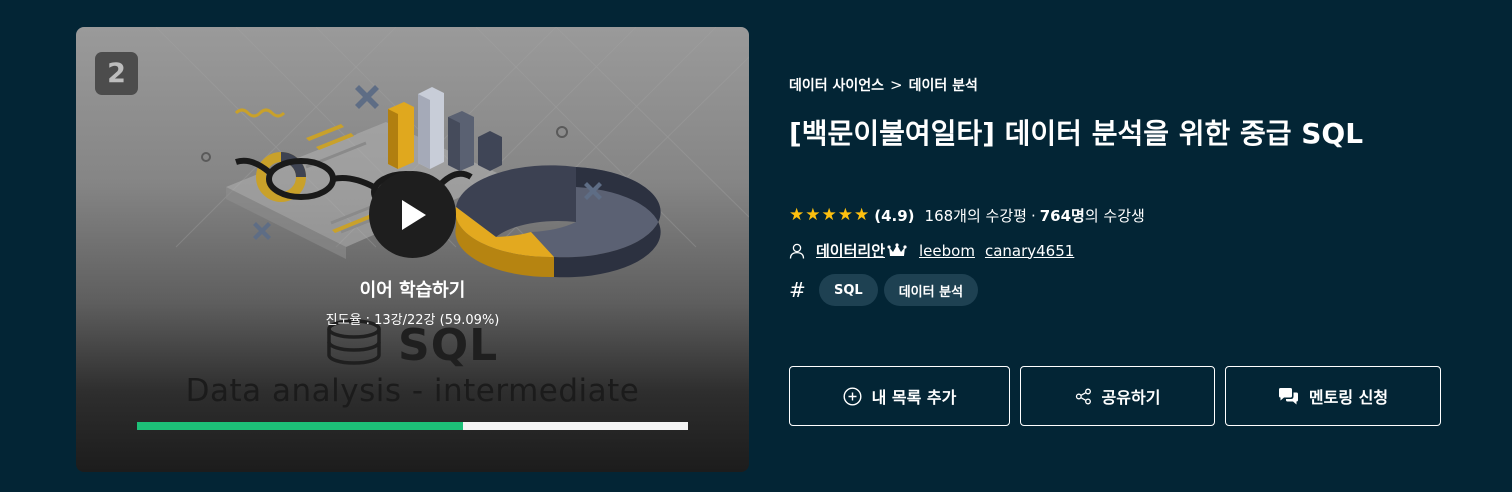 The height and width of the screenshot is (492, 1512). I want to click on crown-icon, so click(897, 249).